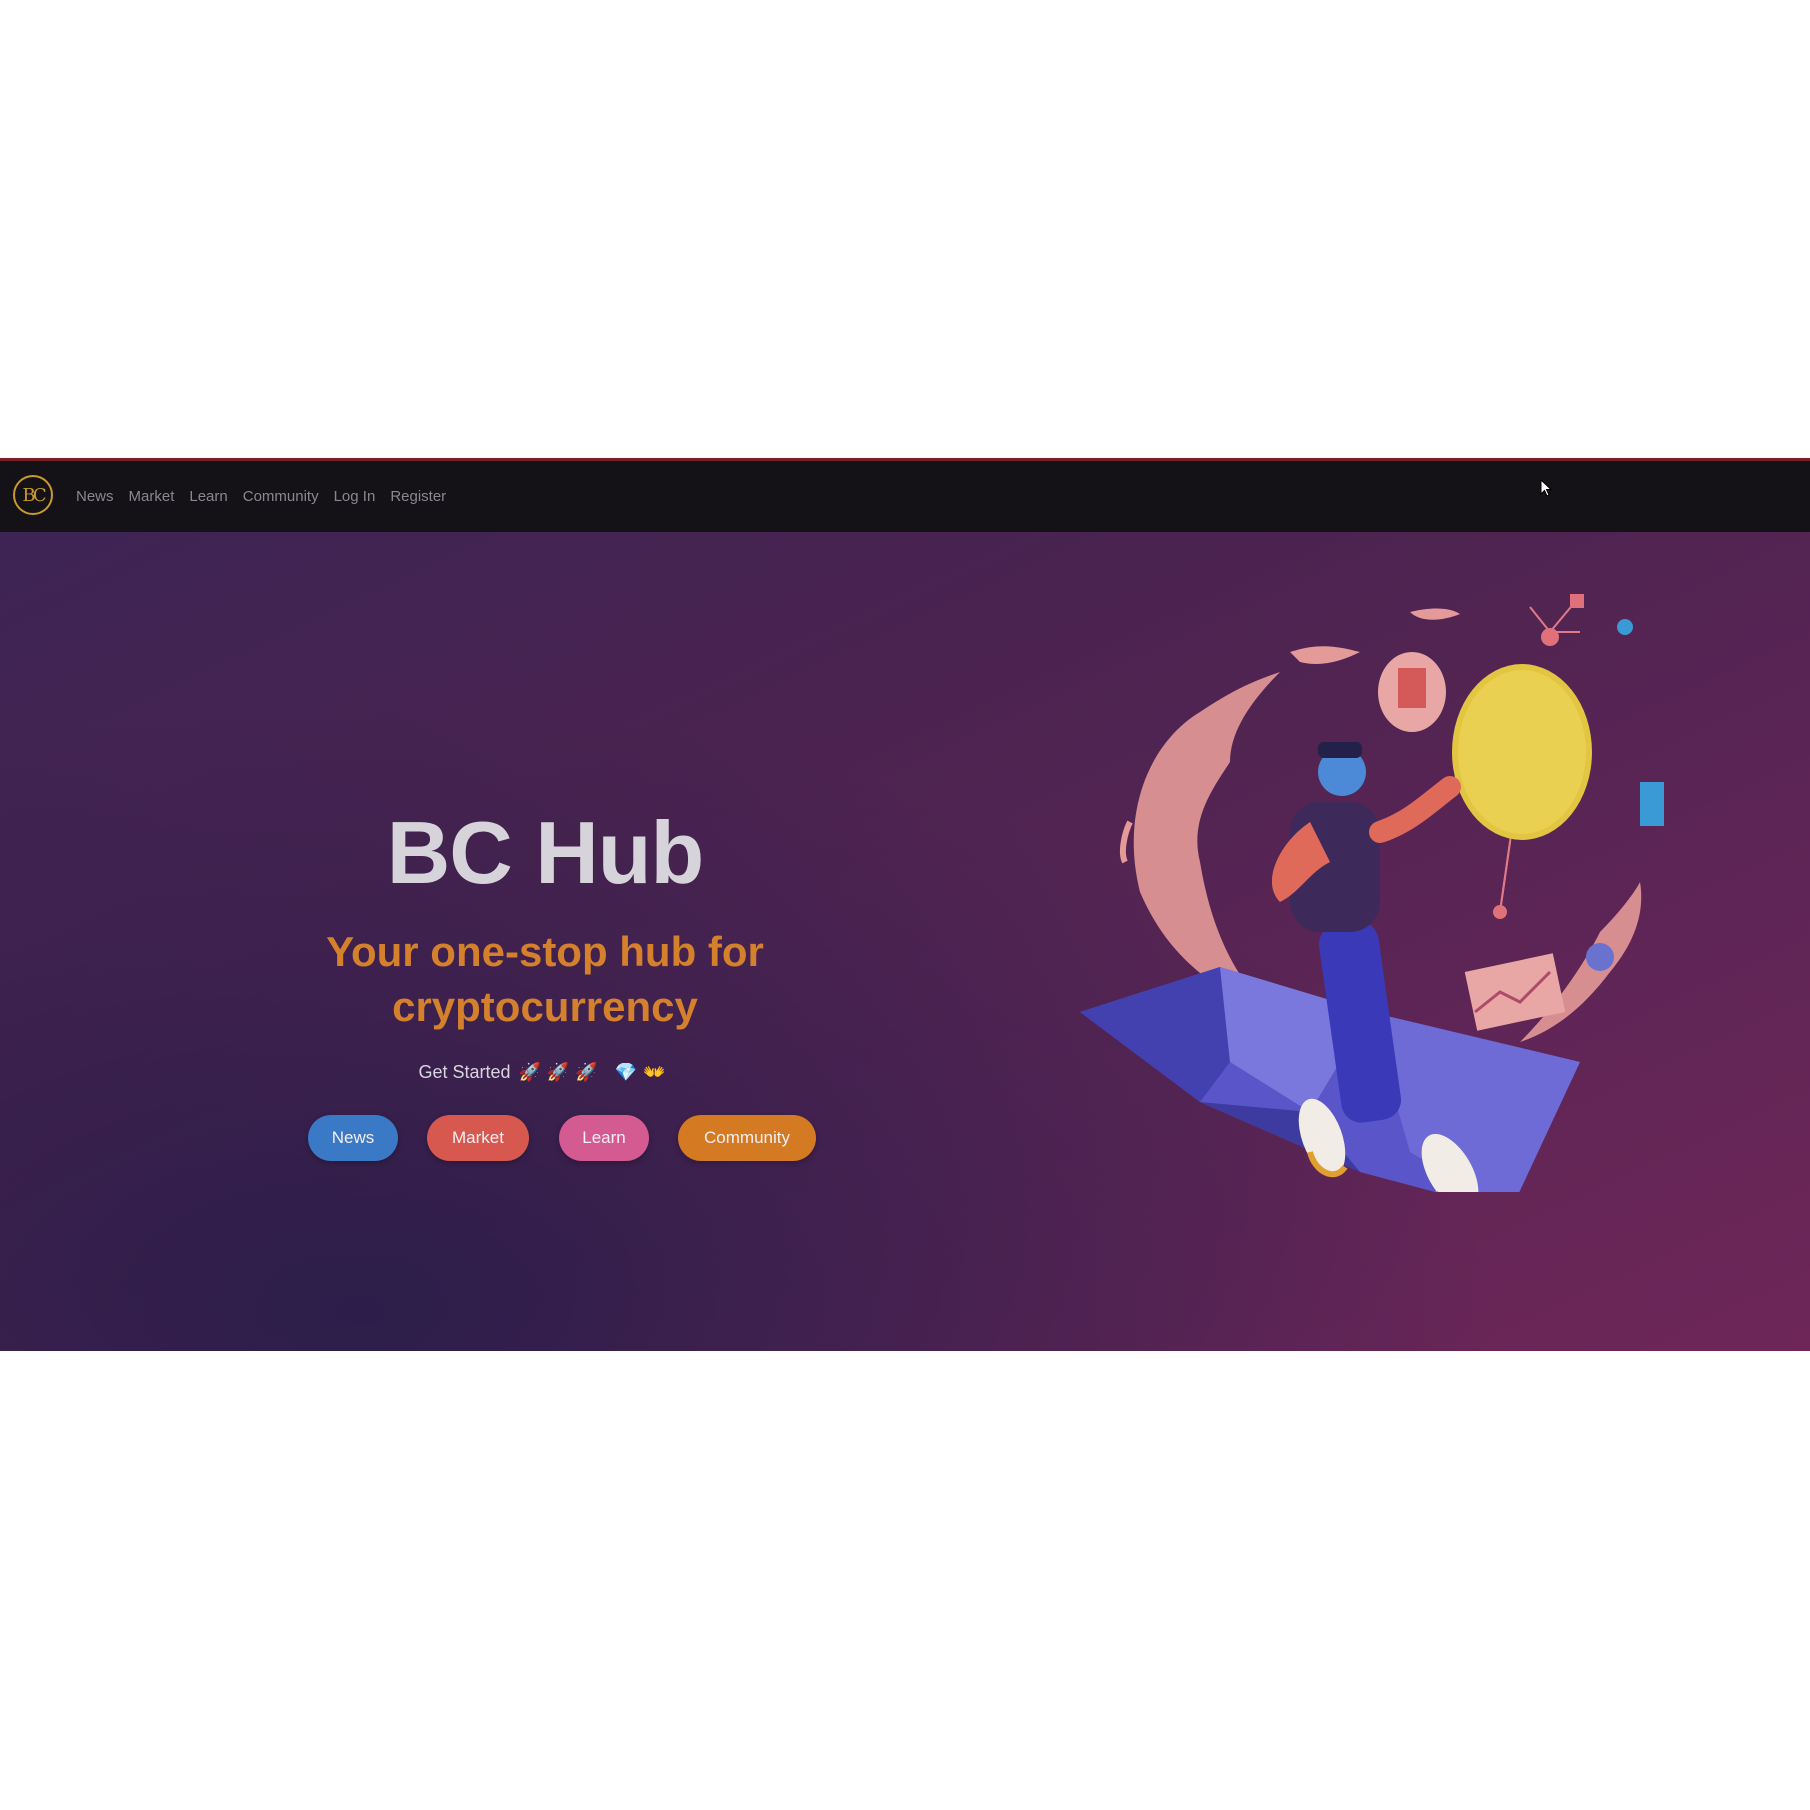 The image size is (1810, 1810). What do you see at coordinates (1340, 750) in the screenshot?
I see `character-hair` at bounding box center [1340, 750].